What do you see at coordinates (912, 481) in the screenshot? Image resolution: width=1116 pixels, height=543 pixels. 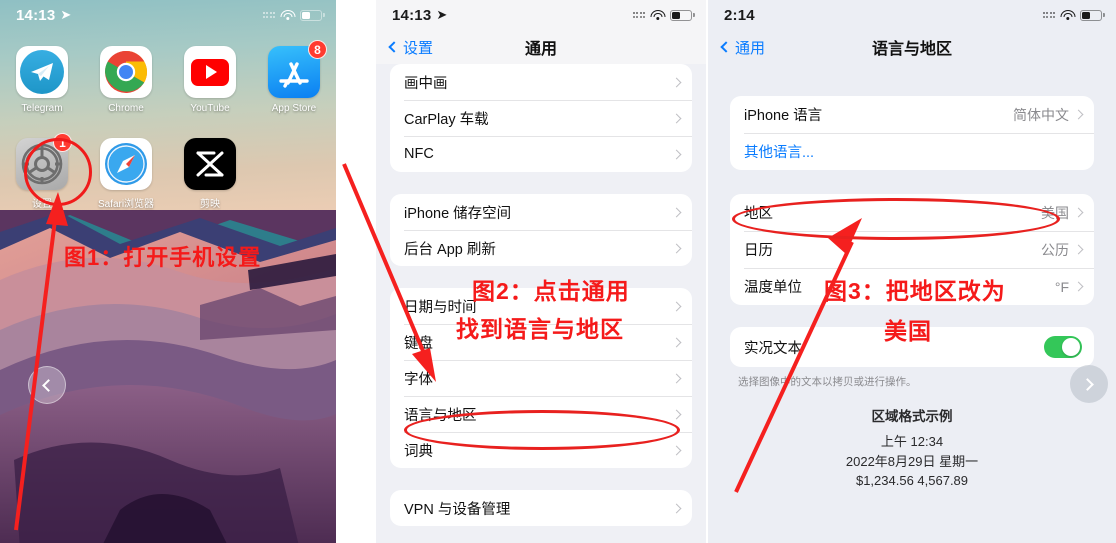 I see `sample-numbers: $1,234.56 4,567.89` at bounding box center [912, 481].